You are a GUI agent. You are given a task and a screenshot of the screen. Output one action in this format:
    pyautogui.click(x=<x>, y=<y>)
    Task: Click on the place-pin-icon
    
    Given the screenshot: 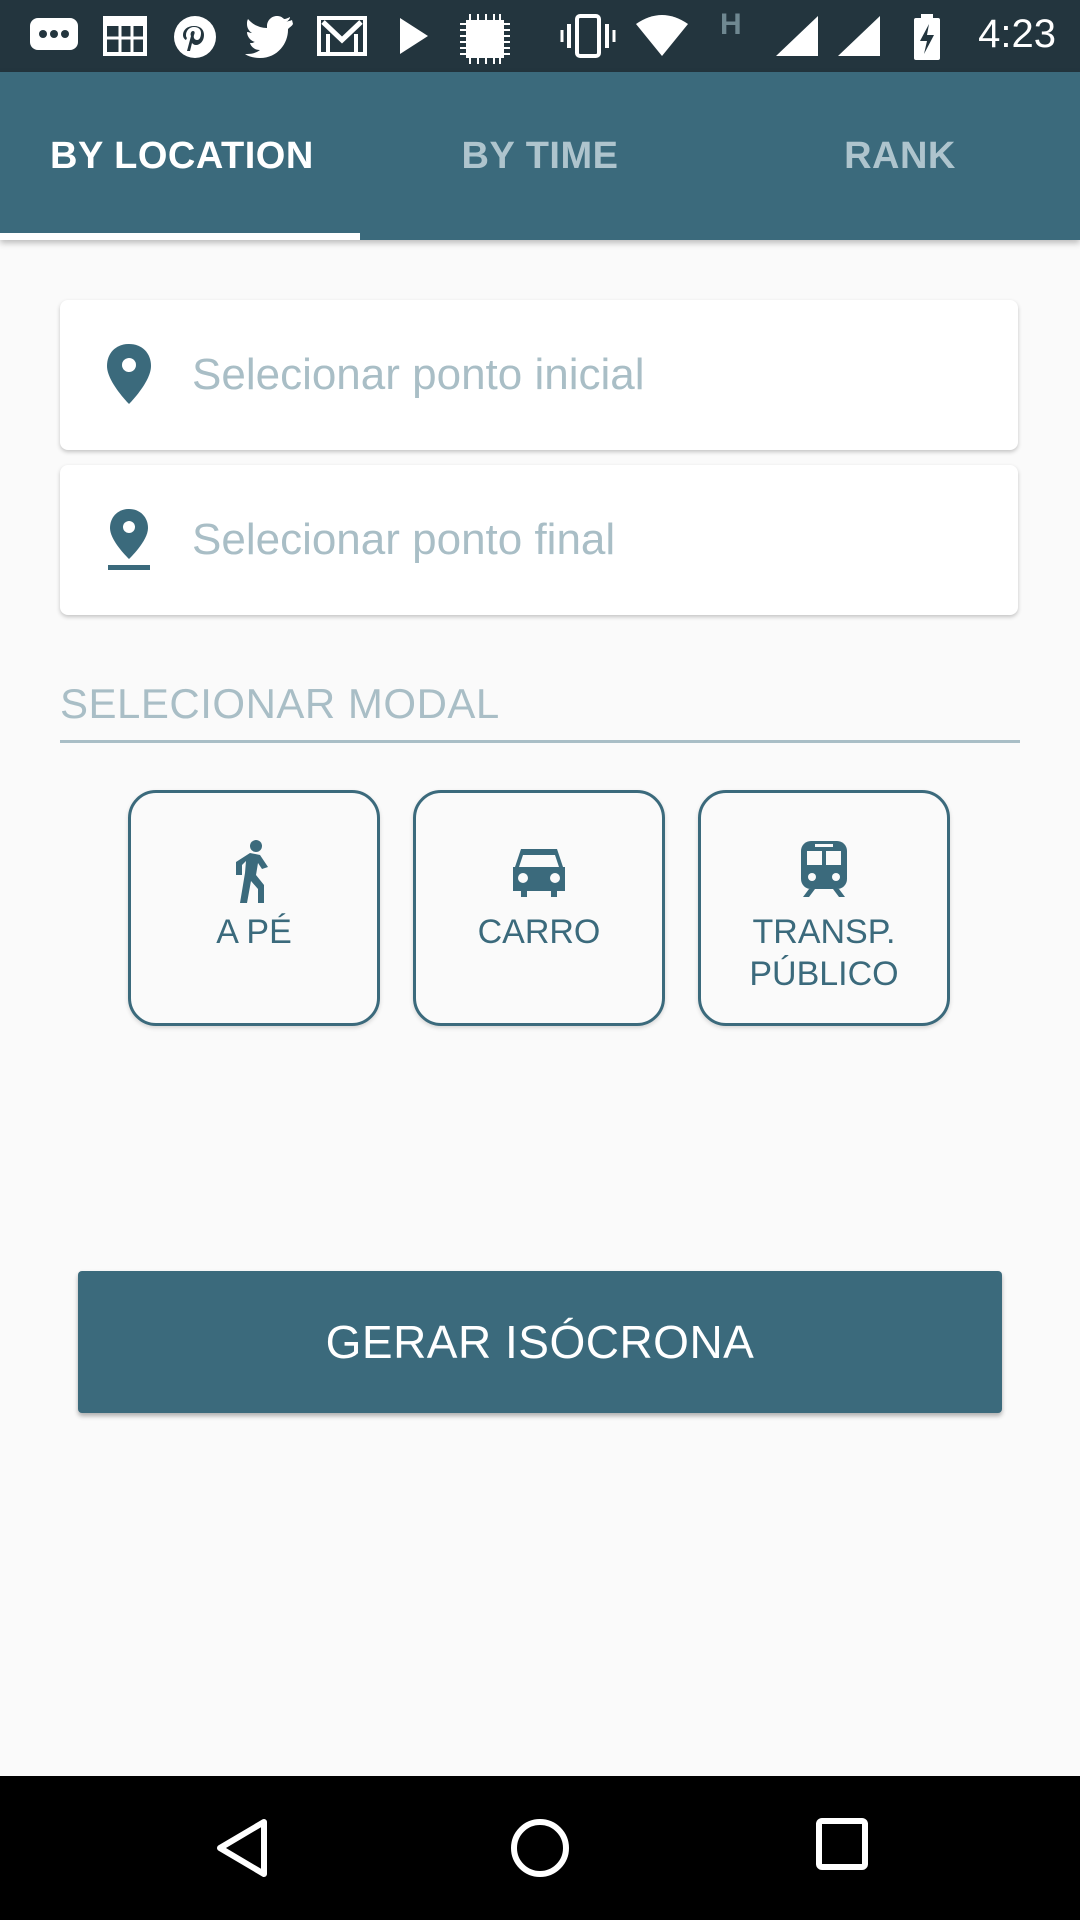 What is the action you would take?
    pyautogui.click(x=129, y=539)
    